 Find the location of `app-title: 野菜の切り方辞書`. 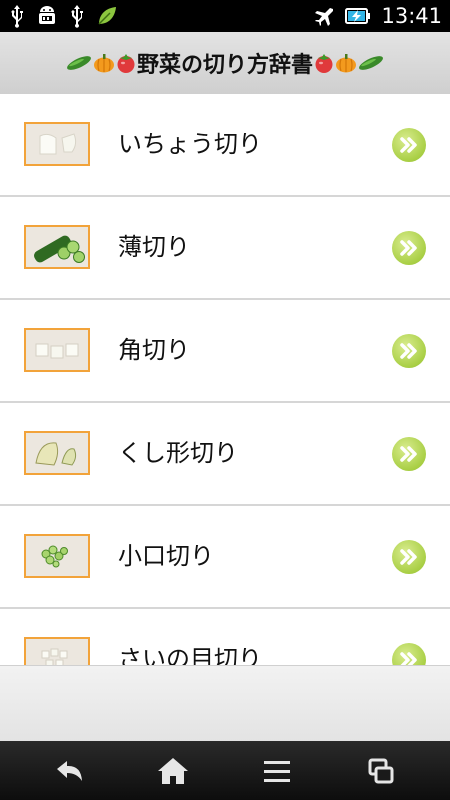

app-title: 野菜の切り方辞書 is located at coordinates (224, 65).